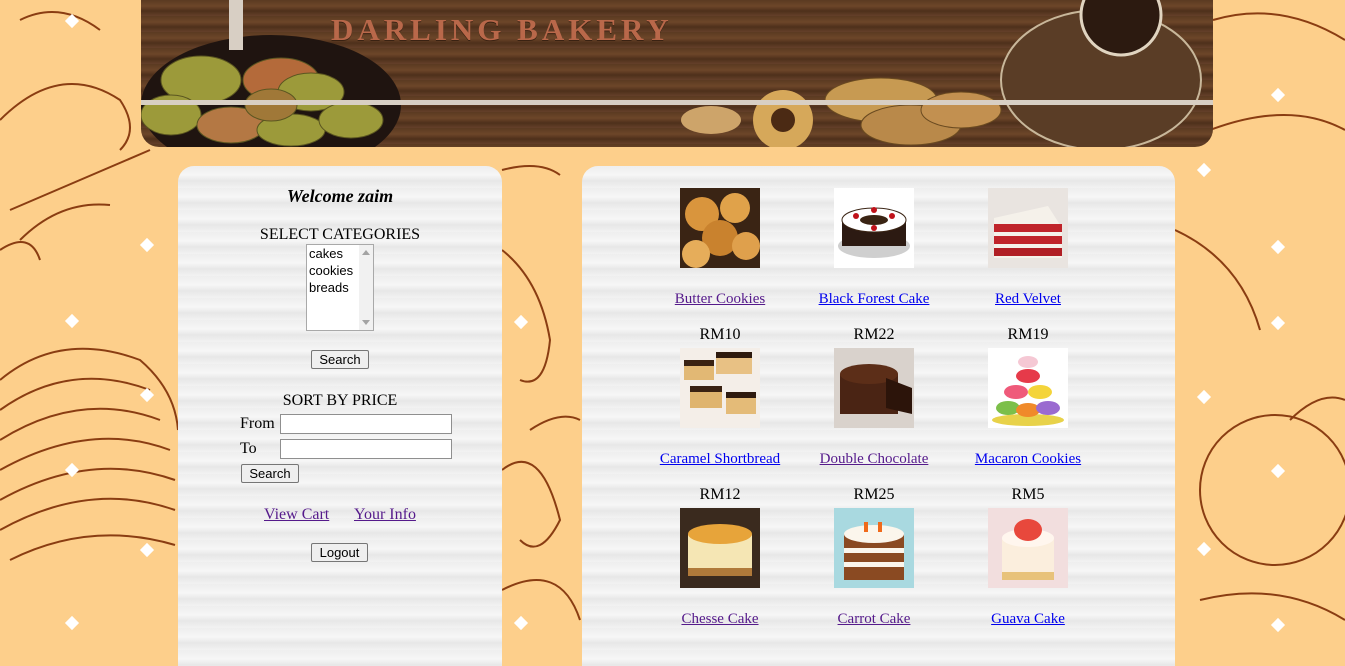 This screenshot has height=666, width=1345. I want to click on product-price: RM22, so click(874, 334).